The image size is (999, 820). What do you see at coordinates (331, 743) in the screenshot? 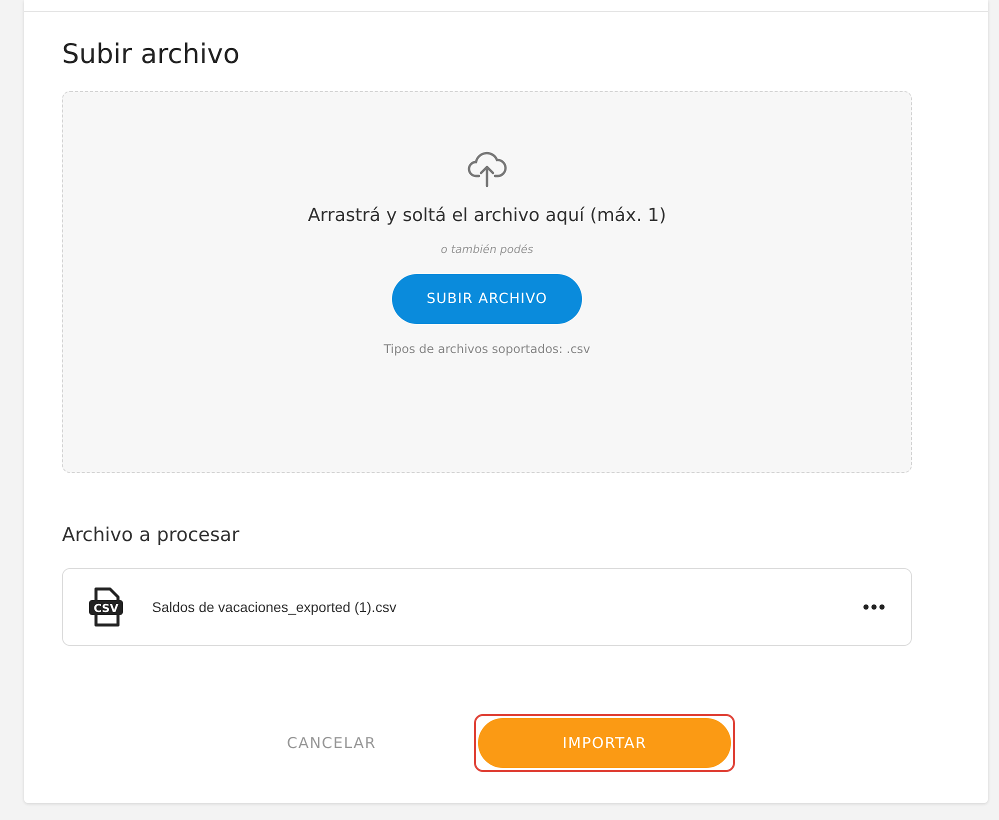
I see `cancel-button: CANCELAR` at bounding box center [331, 743].